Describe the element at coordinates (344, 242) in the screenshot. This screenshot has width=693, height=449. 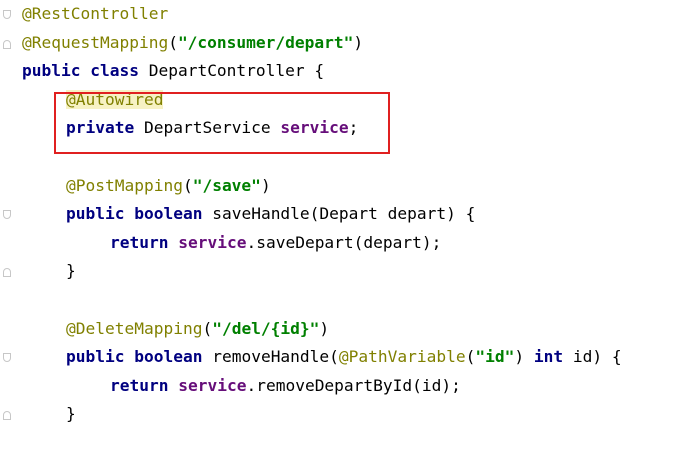
I see `code-token: .saveDepart(depart);` at that location.